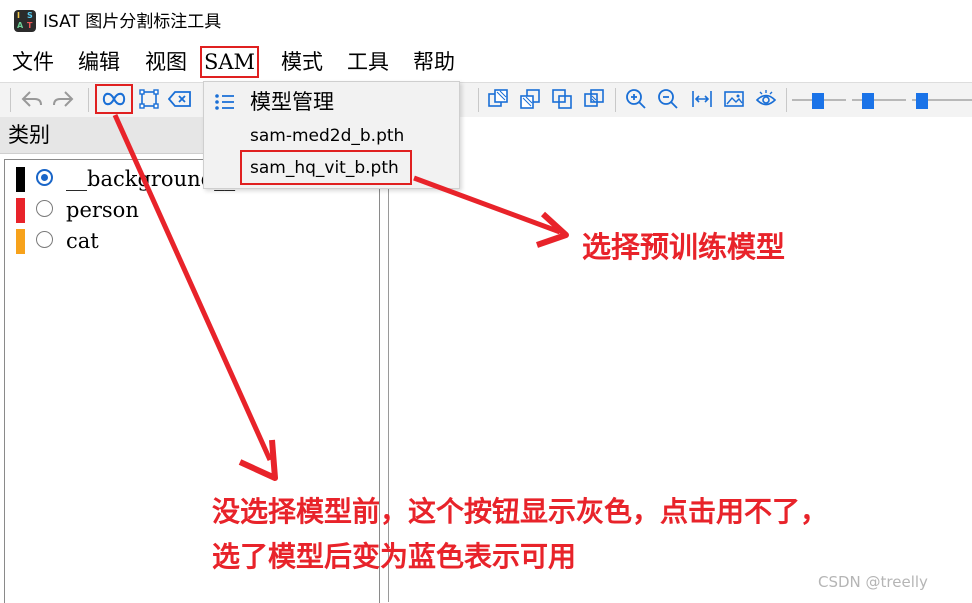 This screenshot has width=972, height=603. I want to click on watermark: CSDN @treelly, so click(873, 582).